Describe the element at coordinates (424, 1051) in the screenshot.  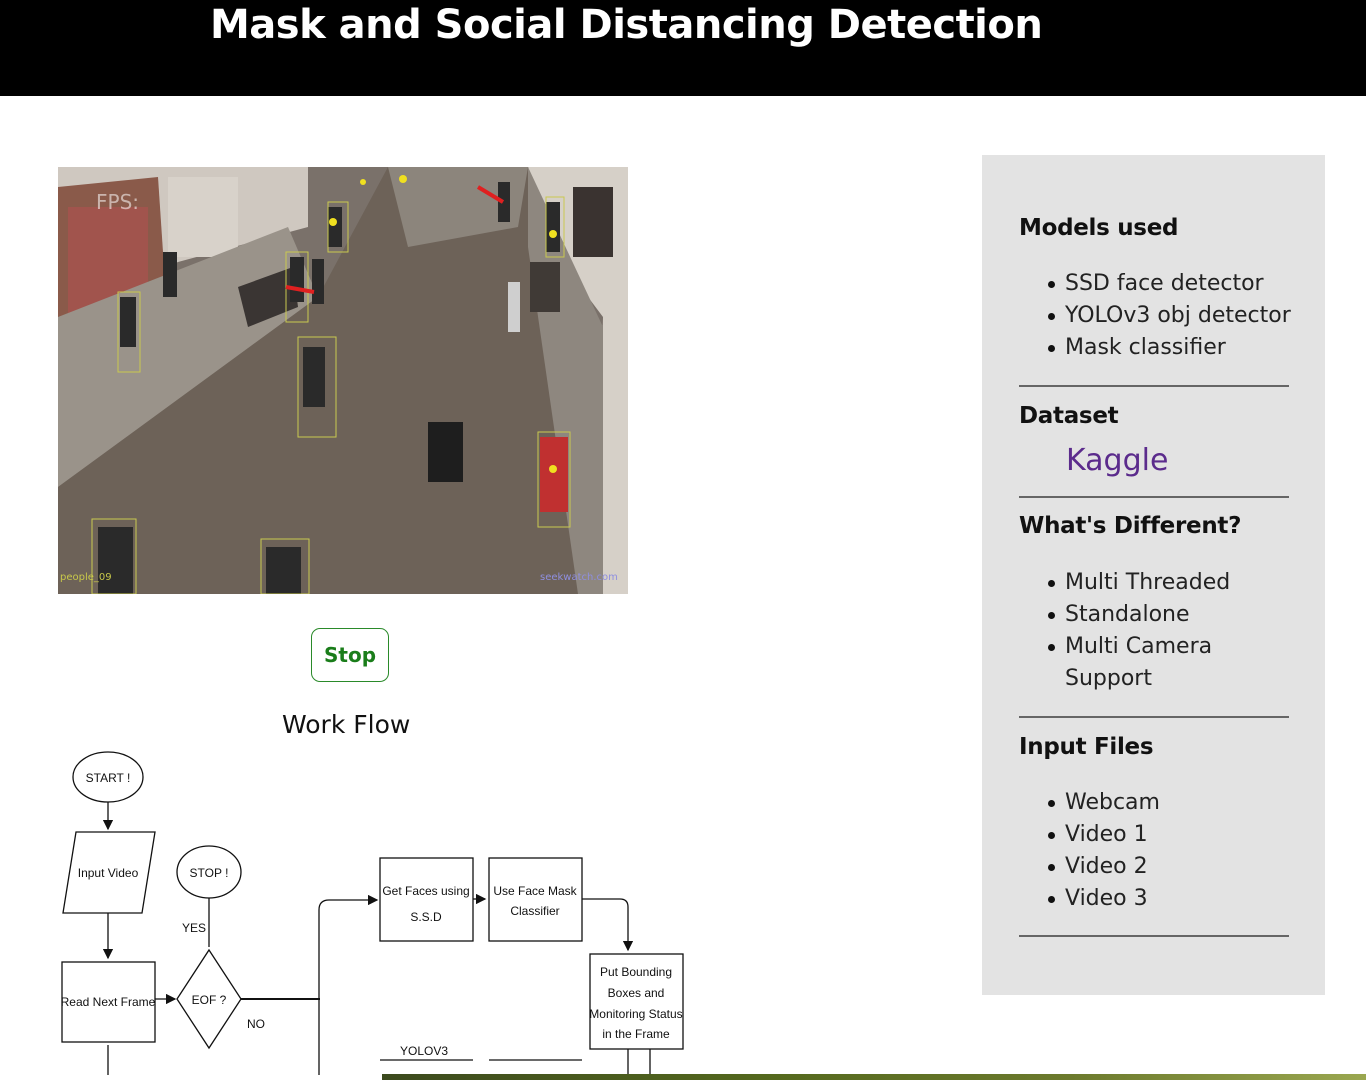
I see `flow-yolo-label: YOLOV3` at that location.